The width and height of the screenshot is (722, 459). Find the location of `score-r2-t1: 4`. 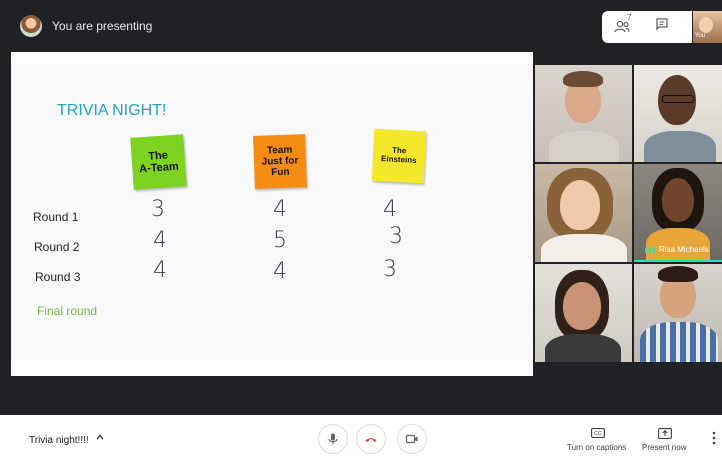

score-r2-t1: 4 is located at coordinates (160, 240).